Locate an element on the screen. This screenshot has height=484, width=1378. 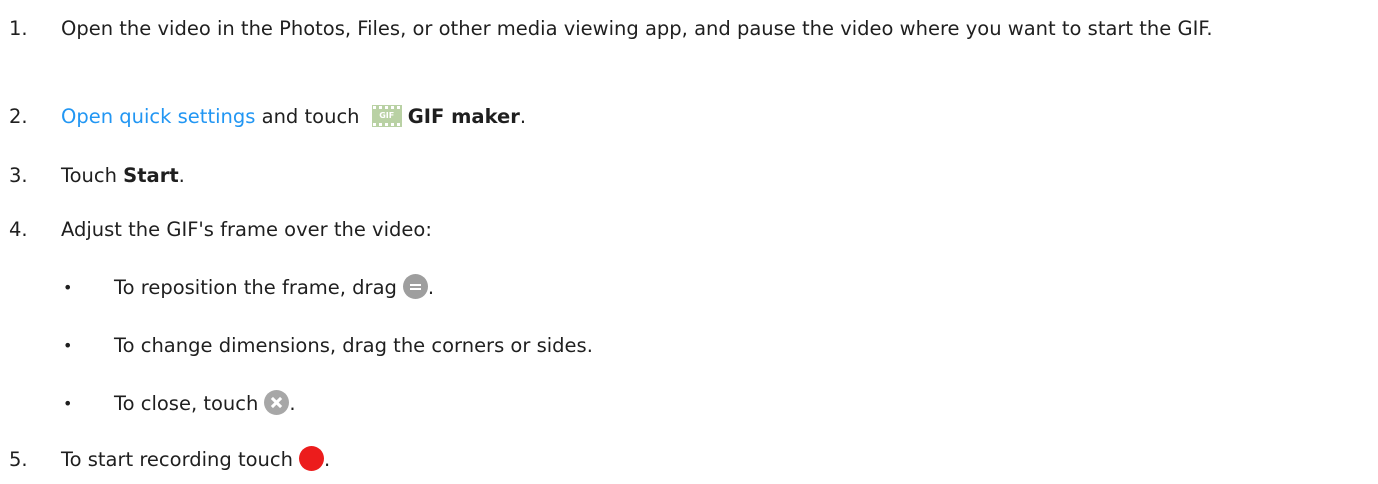
gif-maker-icon: GIF is located at coordinates (386, 115).